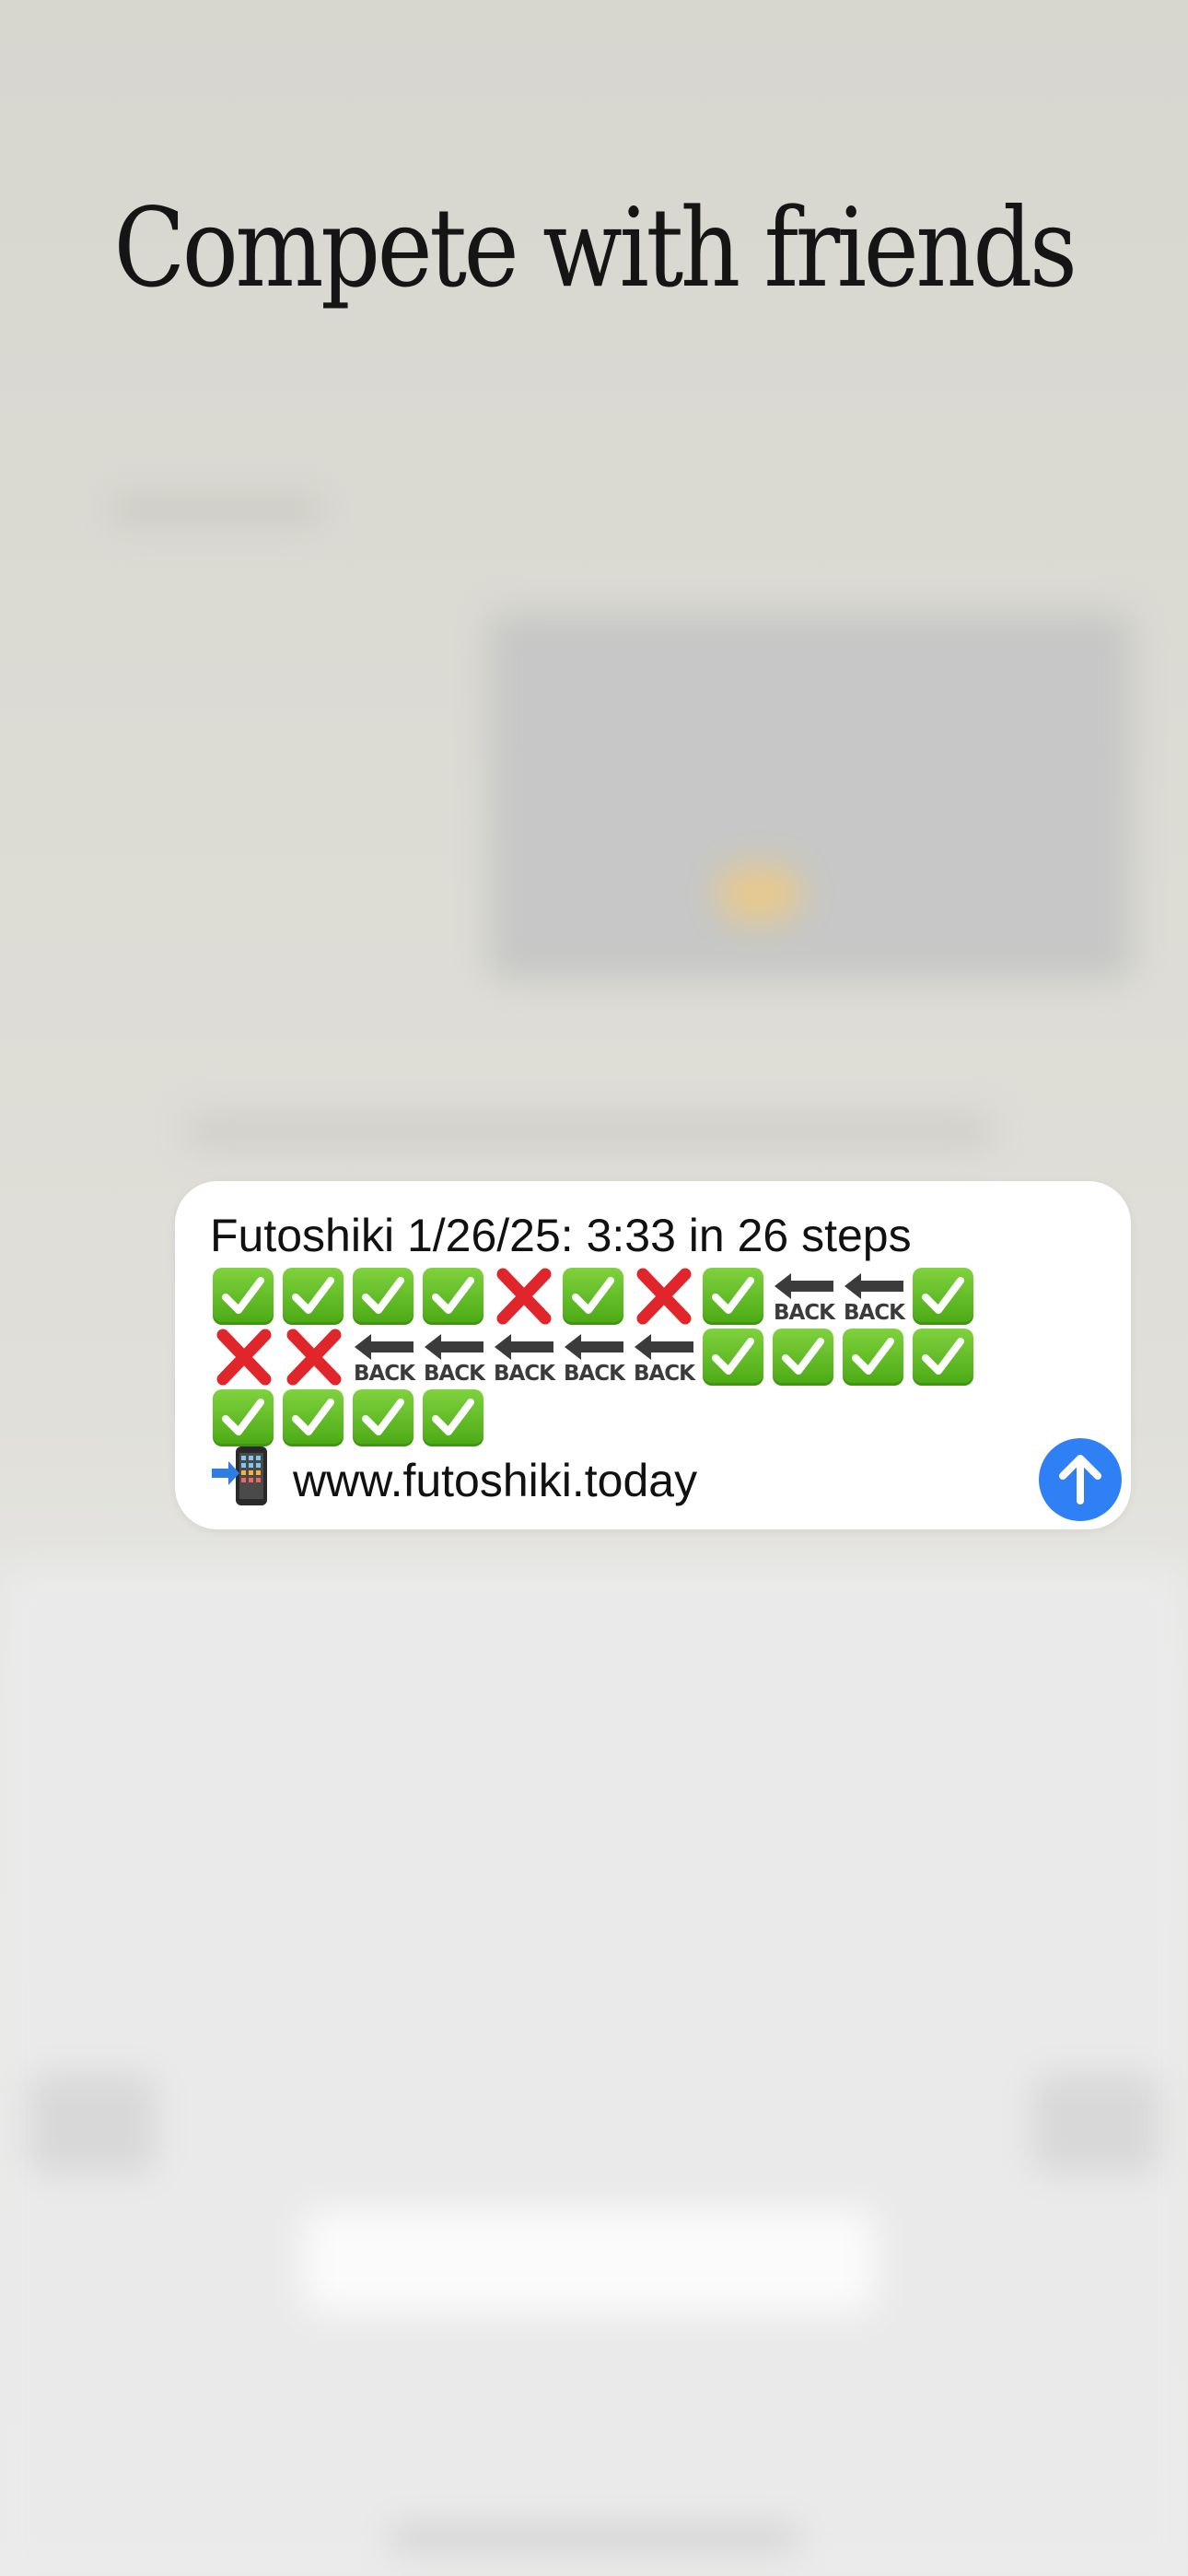  What do you see at coordinates (561, 1235) in the screenshot?
I see `message-summary: Futoshiki 1/26/25: 3:33 in 26 steps` at bounding box center [561, 1235].